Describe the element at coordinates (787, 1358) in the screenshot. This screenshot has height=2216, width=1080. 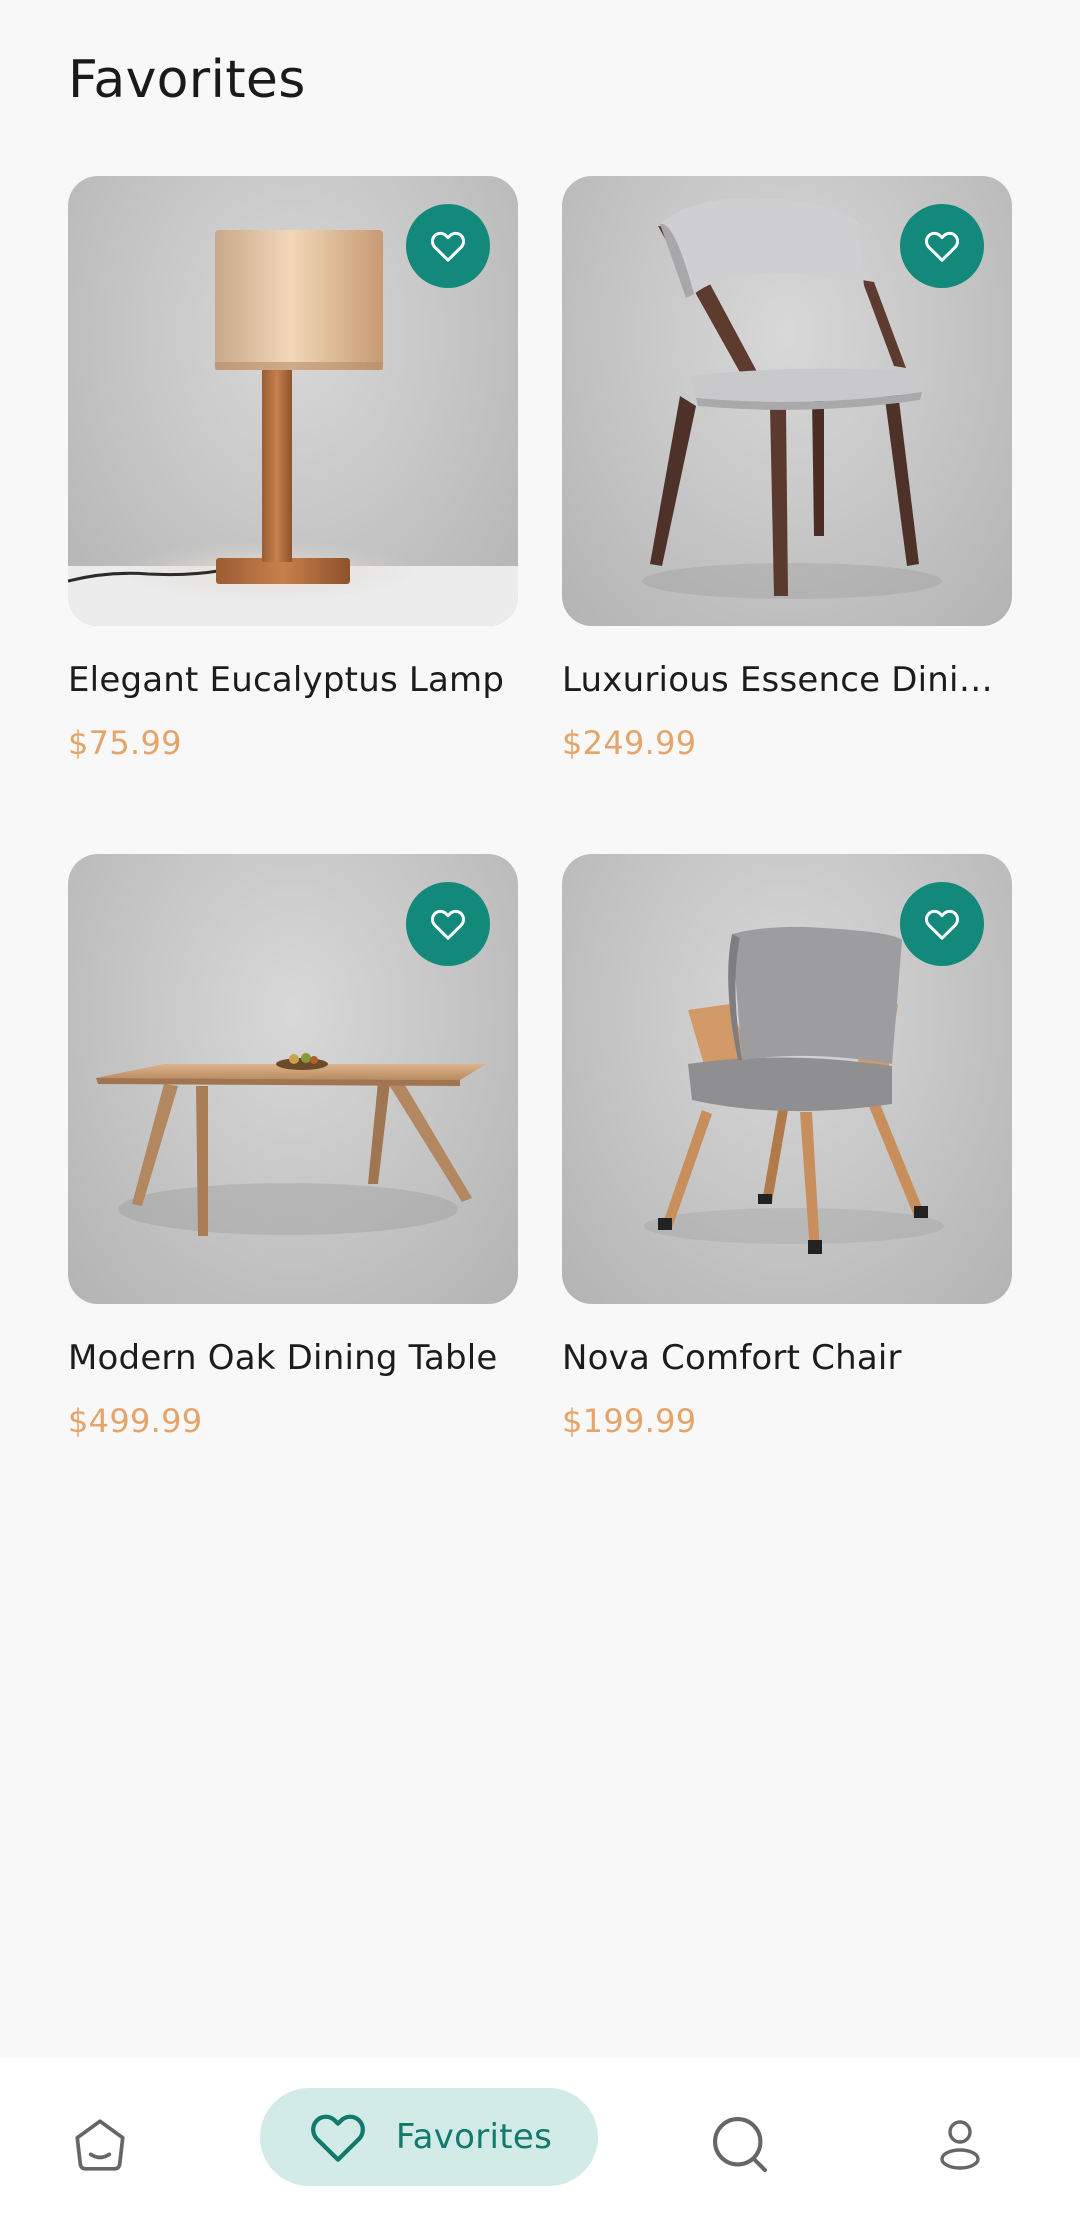
I see `product-name: Nova Comfort Chair` at that location.